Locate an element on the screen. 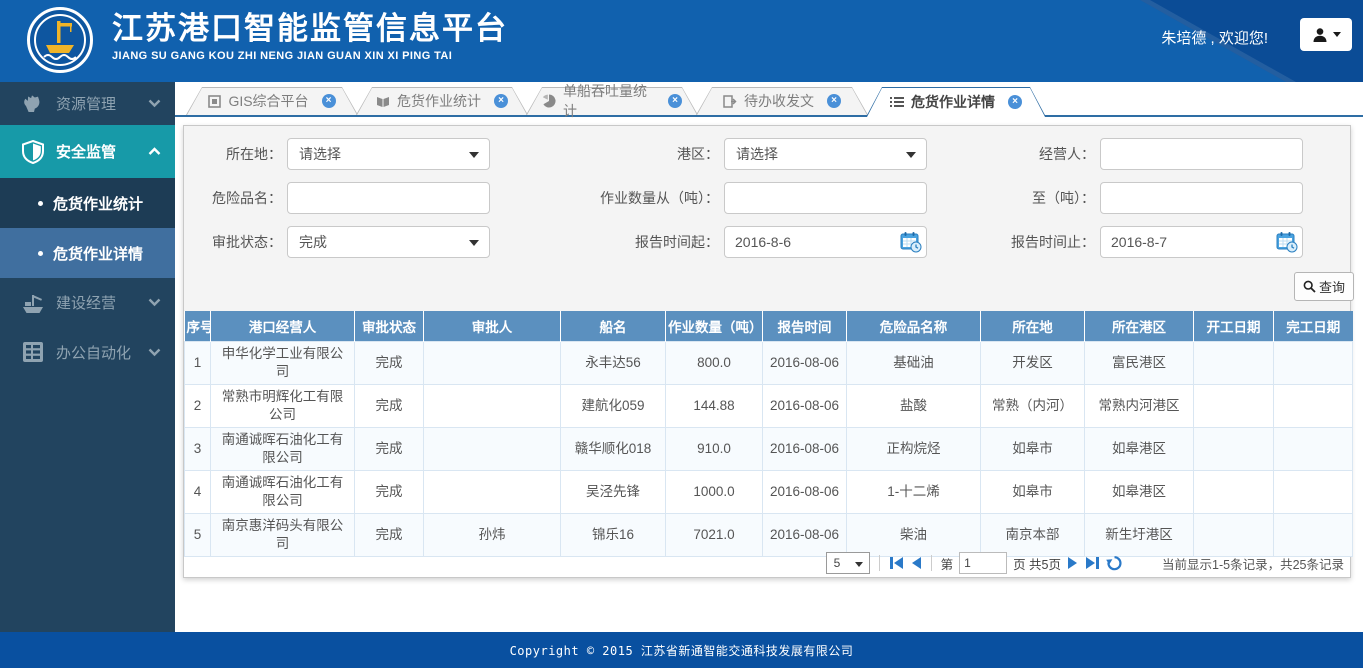 This screenshot has width=1363, height=668. sidebar-item-office-automation: 办公自动化 is located at coordinates (87, 352).